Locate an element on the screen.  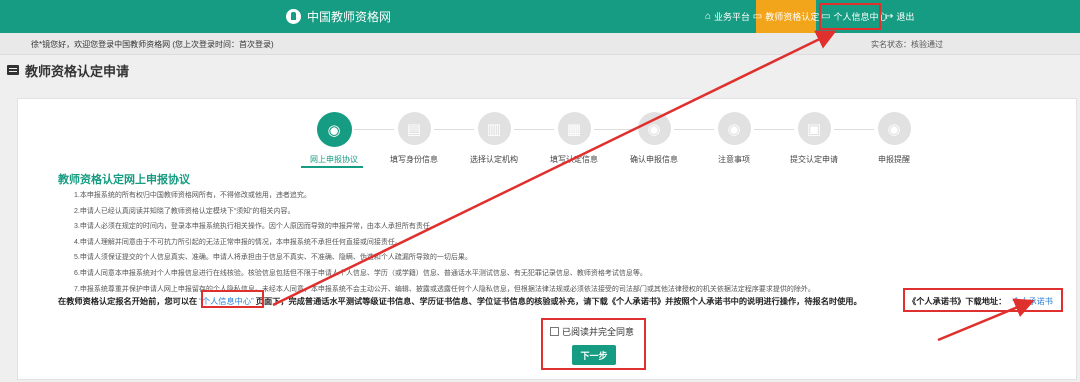
arrow-to-download-link is located at coordinates (986, 320).